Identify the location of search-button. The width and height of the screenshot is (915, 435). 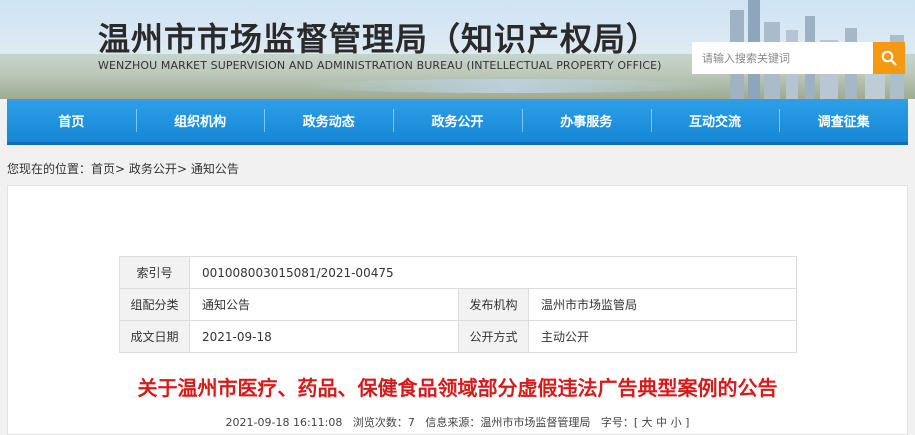
(889, 58).